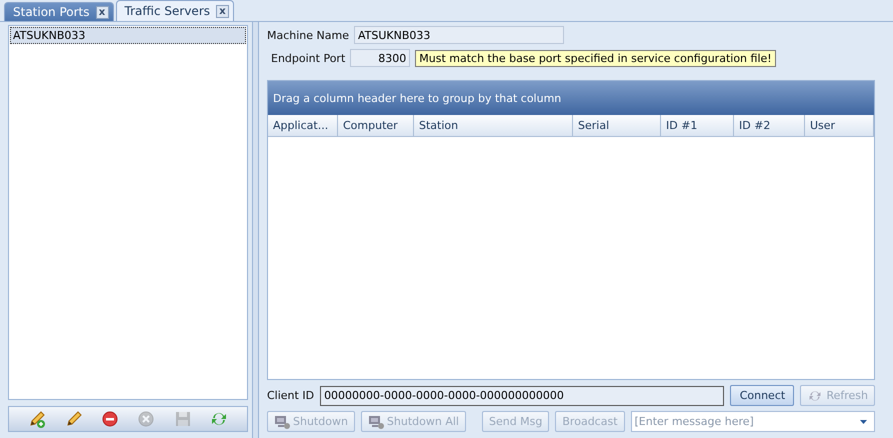 Image resolution: width=893 pixels, height=438 pixels. I want to click on column-header: ID #2, so click(769, 125).